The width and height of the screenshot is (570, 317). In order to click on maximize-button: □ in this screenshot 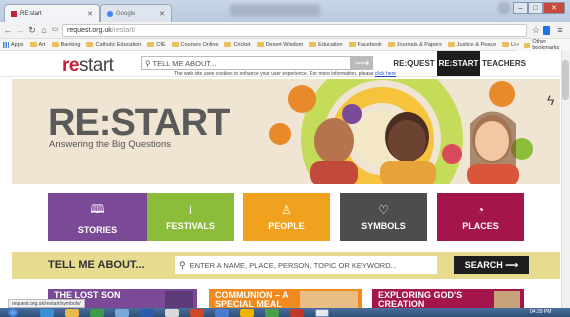, I will do `click(535, 8)`.